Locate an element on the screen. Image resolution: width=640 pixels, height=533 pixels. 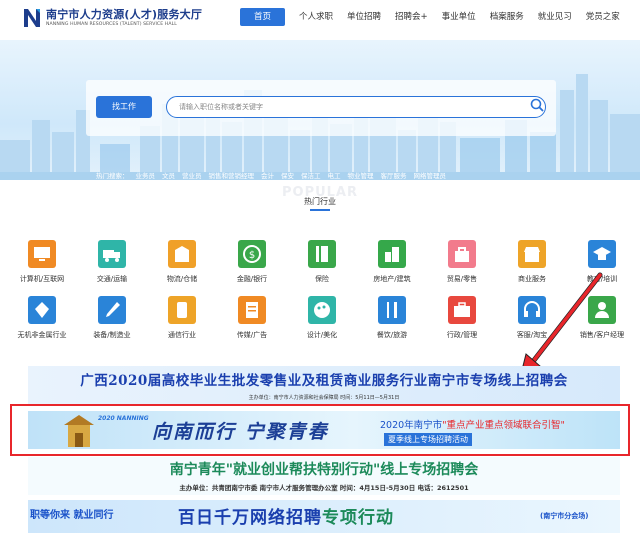
banner-title-highlight: "重点产业重点领域联合引智" is located at coordinates (503, 425).